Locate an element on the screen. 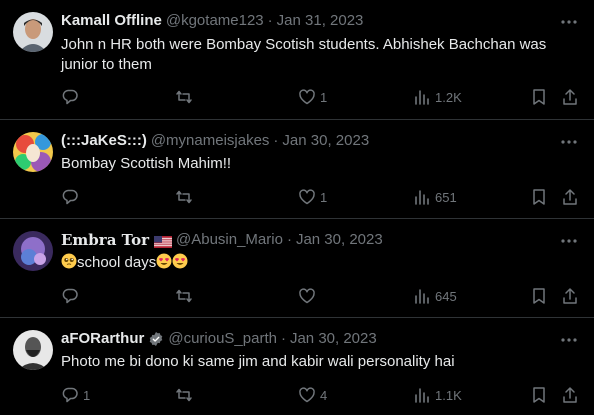 The image size is (594, 415). tweet-text: school days is located at coordinates (312, 263).